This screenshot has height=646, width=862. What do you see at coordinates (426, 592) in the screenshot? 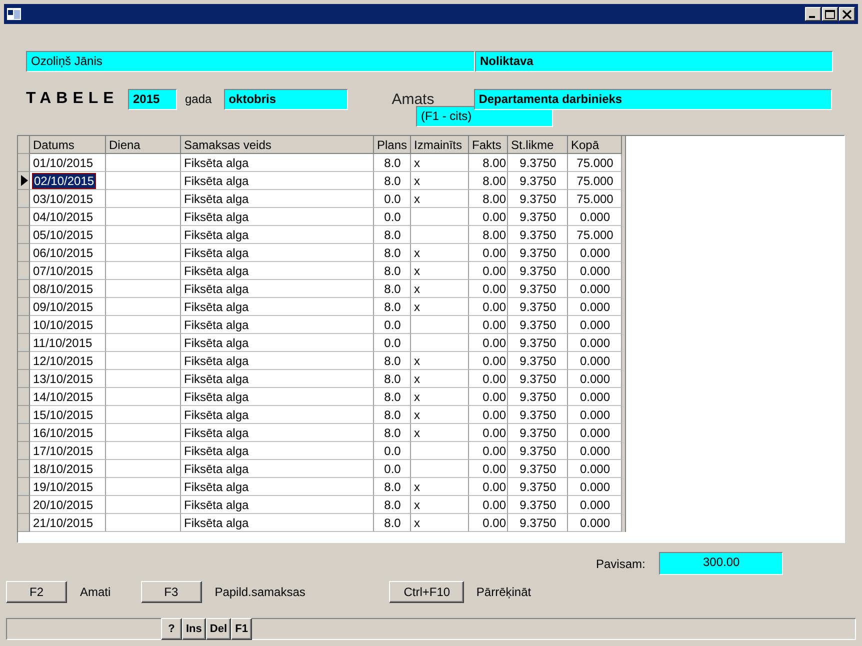
I see `shortcut-button: Ctrl+F10` at bounding box center [426, 592].